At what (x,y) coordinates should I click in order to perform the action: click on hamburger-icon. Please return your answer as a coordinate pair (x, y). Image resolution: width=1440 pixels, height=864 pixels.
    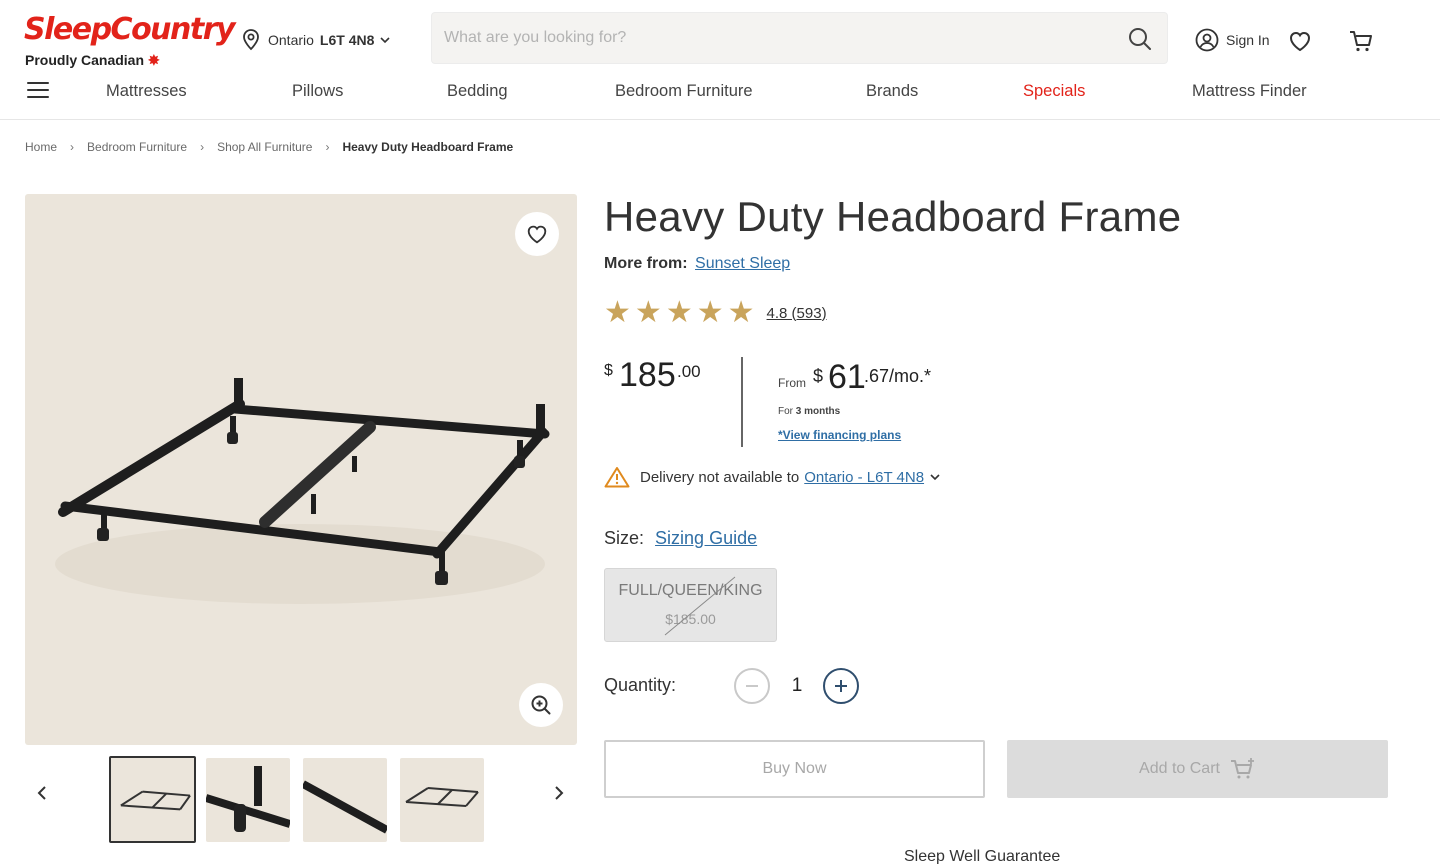
    Looking at the image, I should click on (38, 91).